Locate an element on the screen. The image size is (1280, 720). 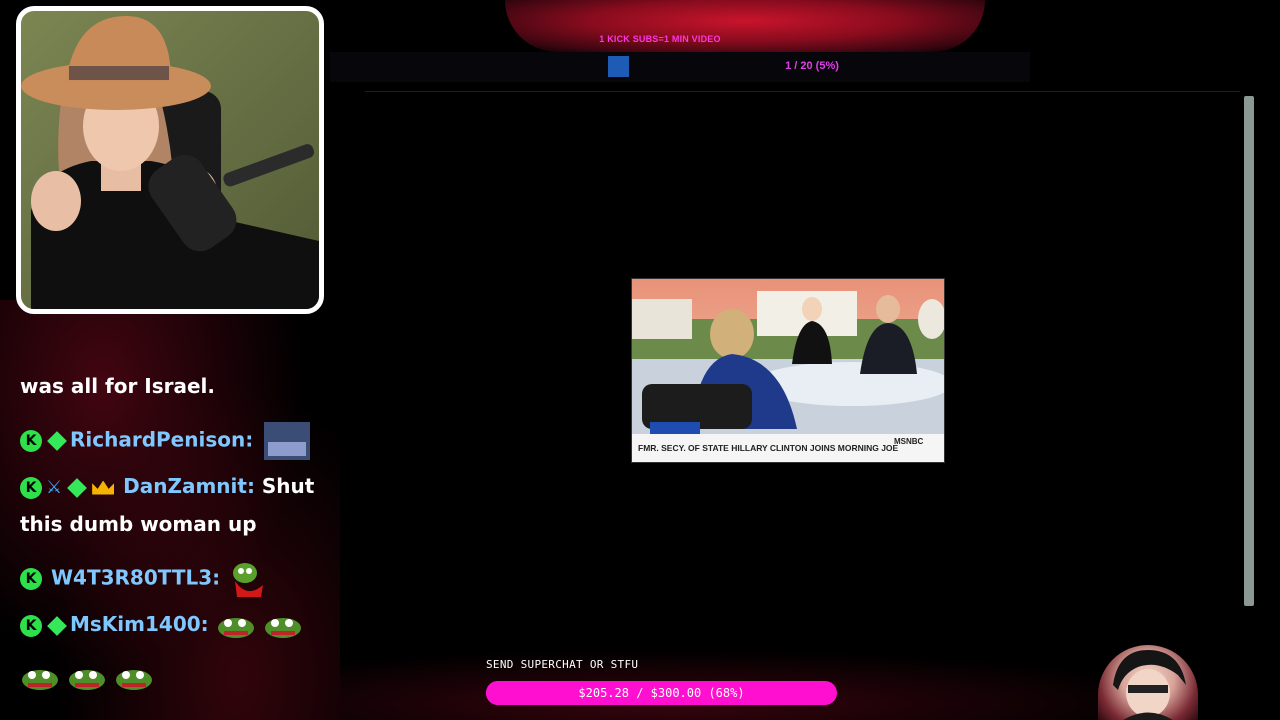
image-emote-icon is located at coordinates (287, 441).